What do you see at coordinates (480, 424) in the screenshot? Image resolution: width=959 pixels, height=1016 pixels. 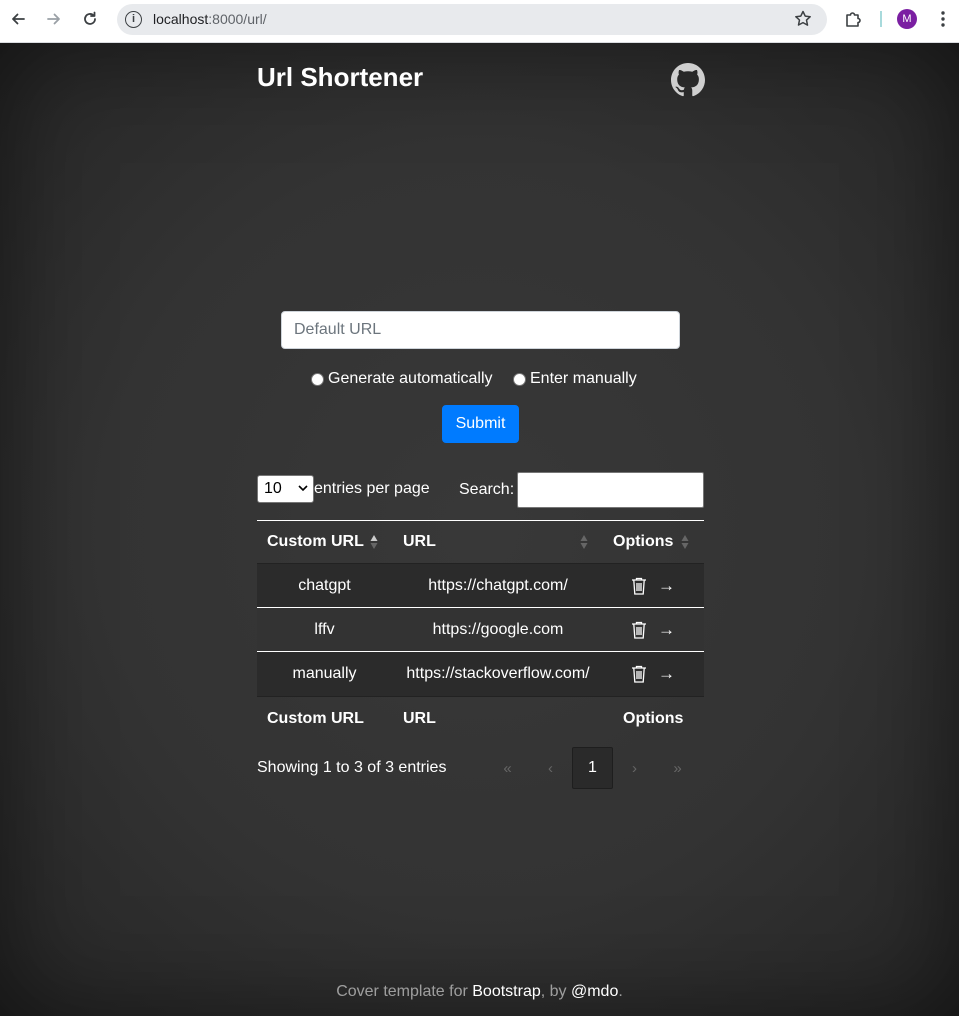 I see `submit-button: Submit` at bounding box center [480, 424].